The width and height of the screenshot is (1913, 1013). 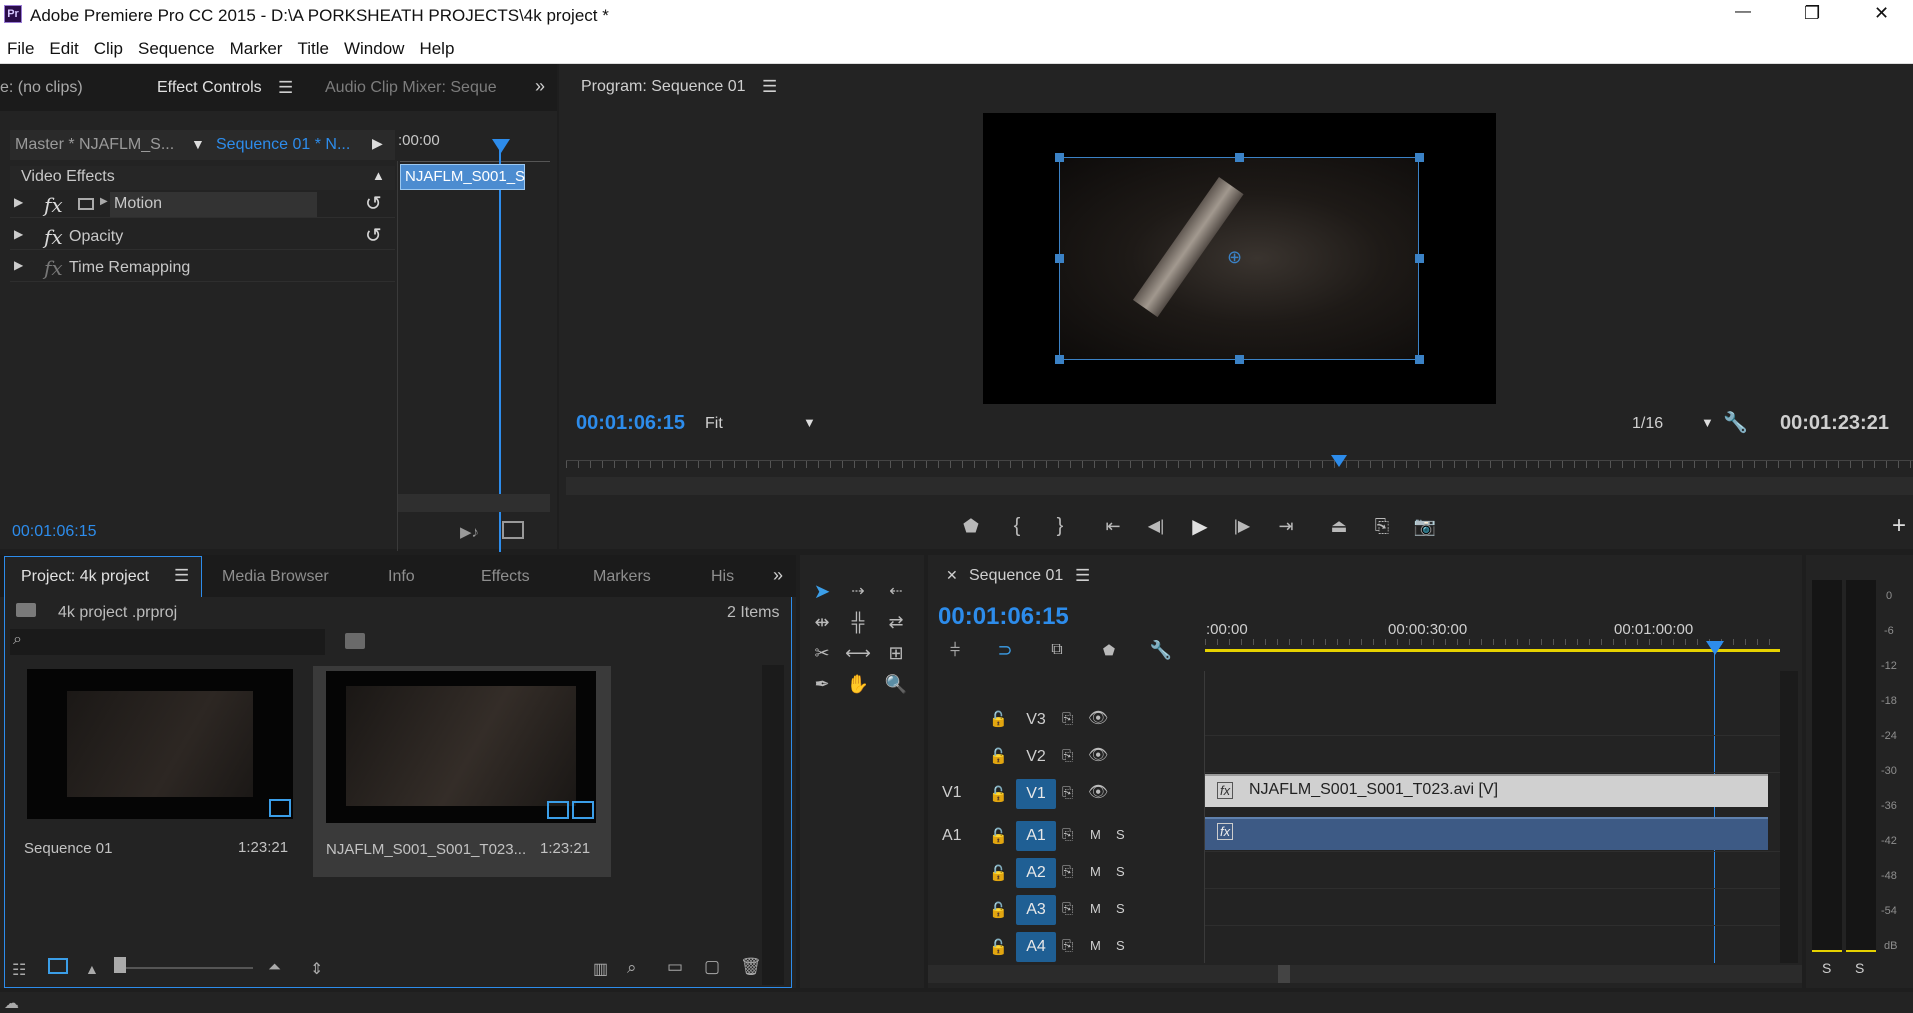 I want to click on project-search-input: ⌕, so click(x=167, y=642).